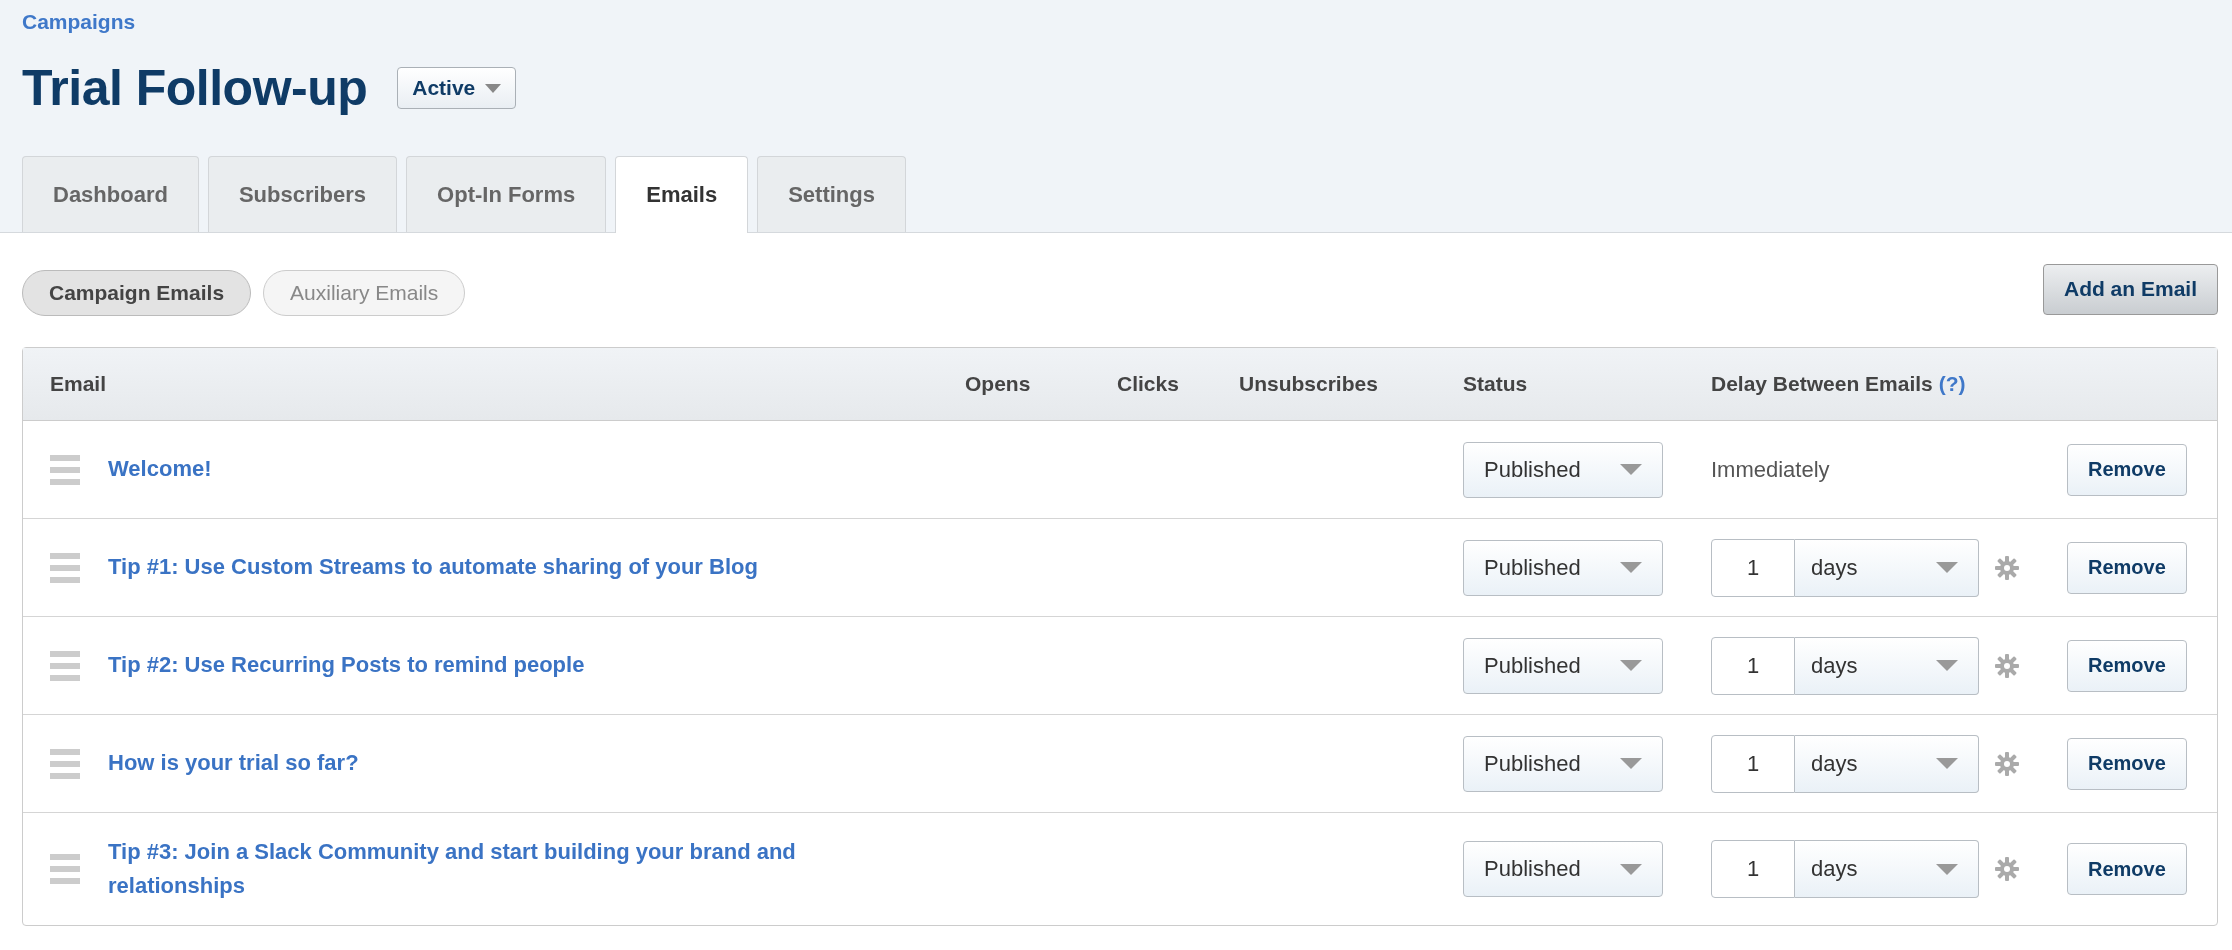  Describe the element at coordinates (233, 763) in the screenshot. I see `email-link: How is your trial so far?` at that location.